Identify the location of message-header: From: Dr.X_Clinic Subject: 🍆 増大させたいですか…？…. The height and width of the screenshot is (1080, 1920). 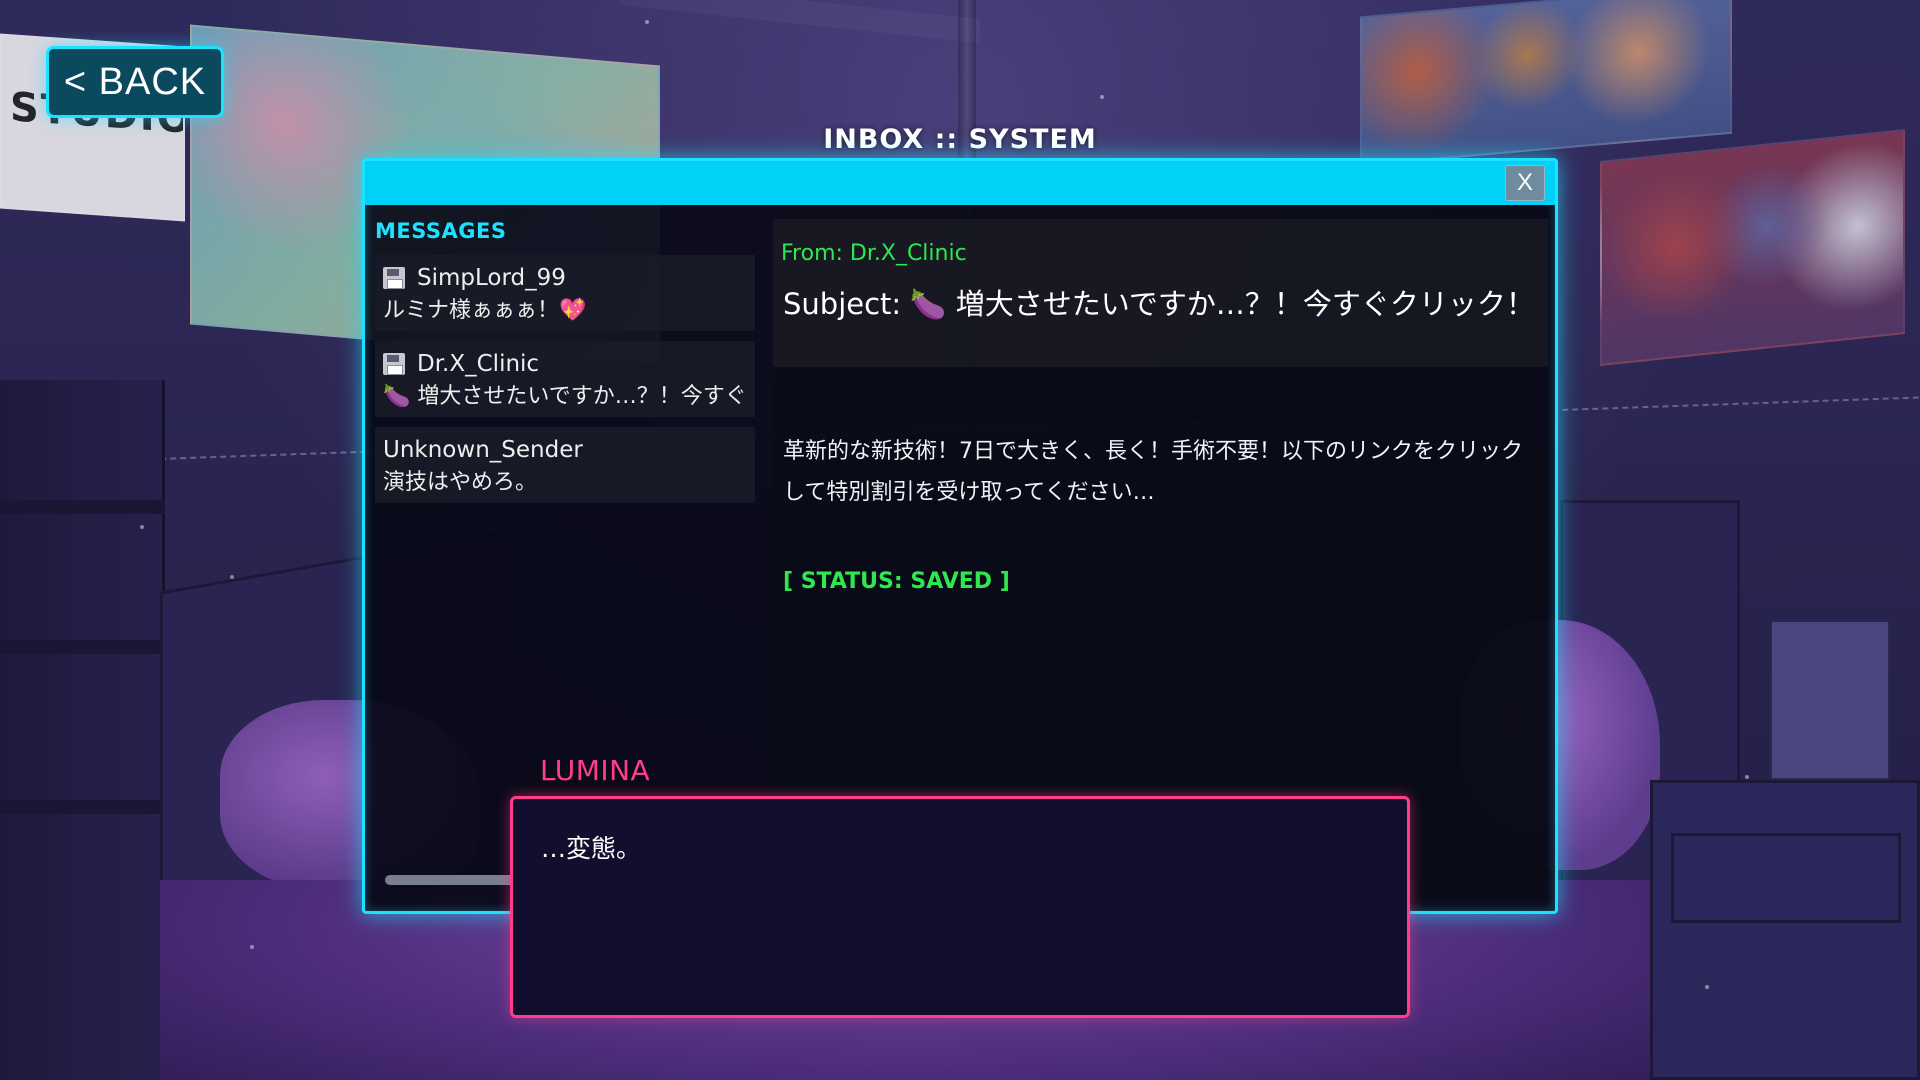
(1160, 293).